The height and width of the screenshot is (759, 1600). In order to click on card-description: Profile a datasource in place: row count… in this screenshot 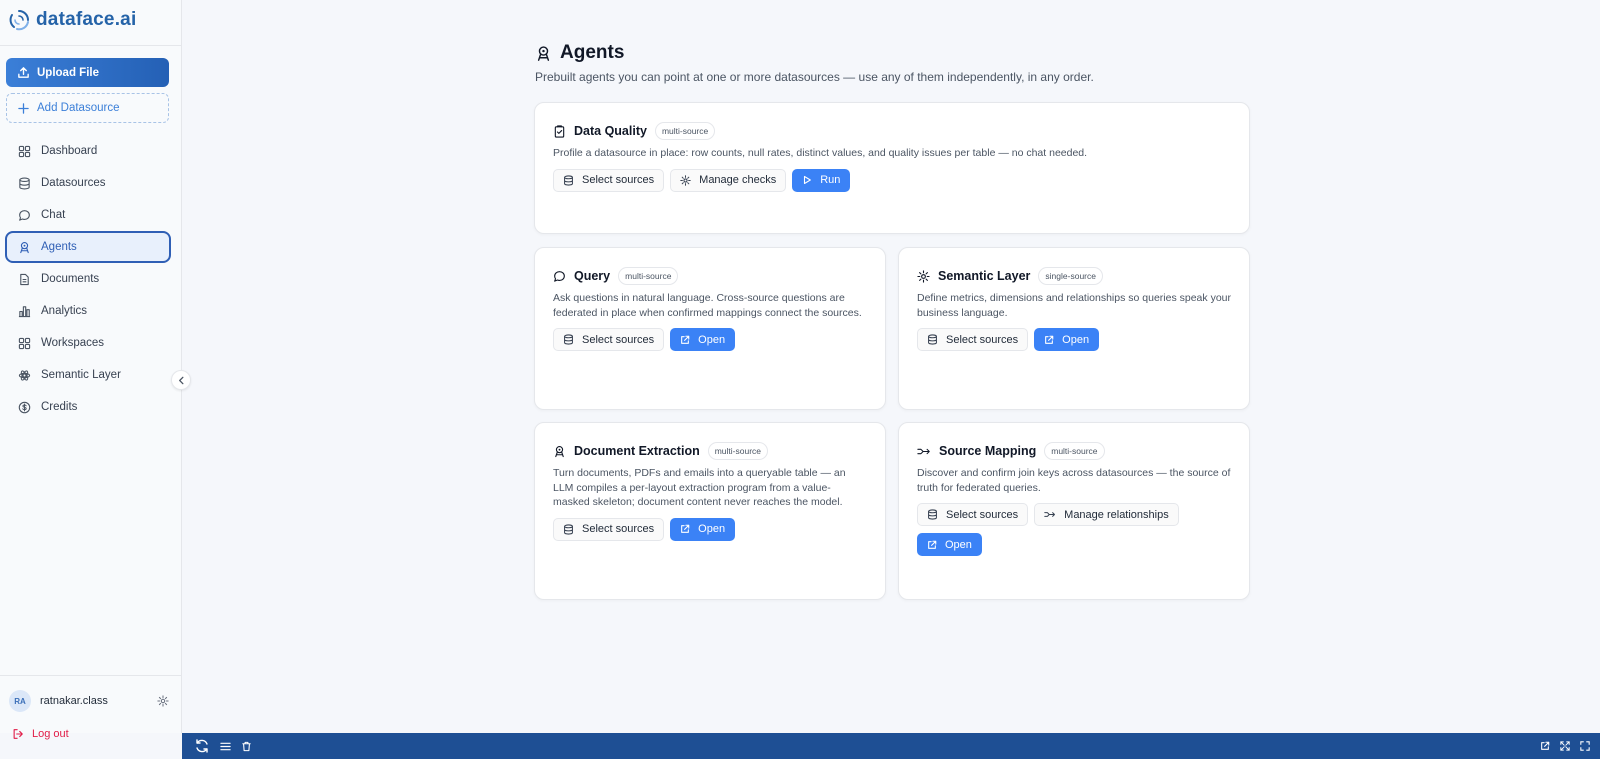, I will do `click(820, 153)`.